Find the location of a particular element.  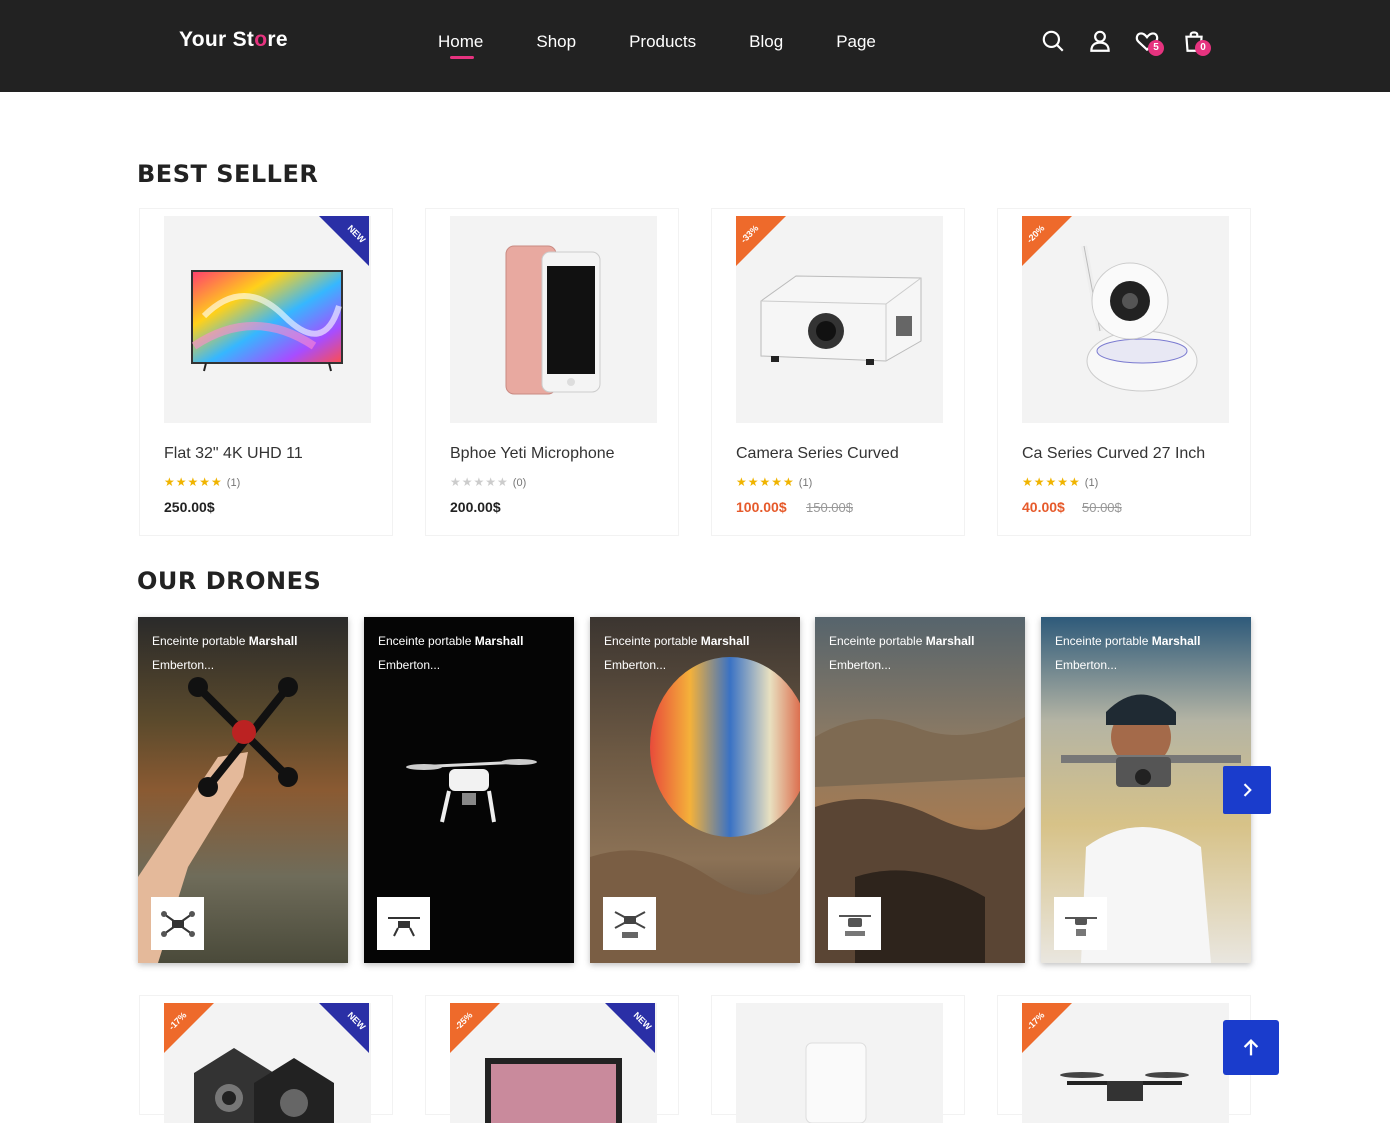

nav-products: Products is located at coordinates (662, 45).